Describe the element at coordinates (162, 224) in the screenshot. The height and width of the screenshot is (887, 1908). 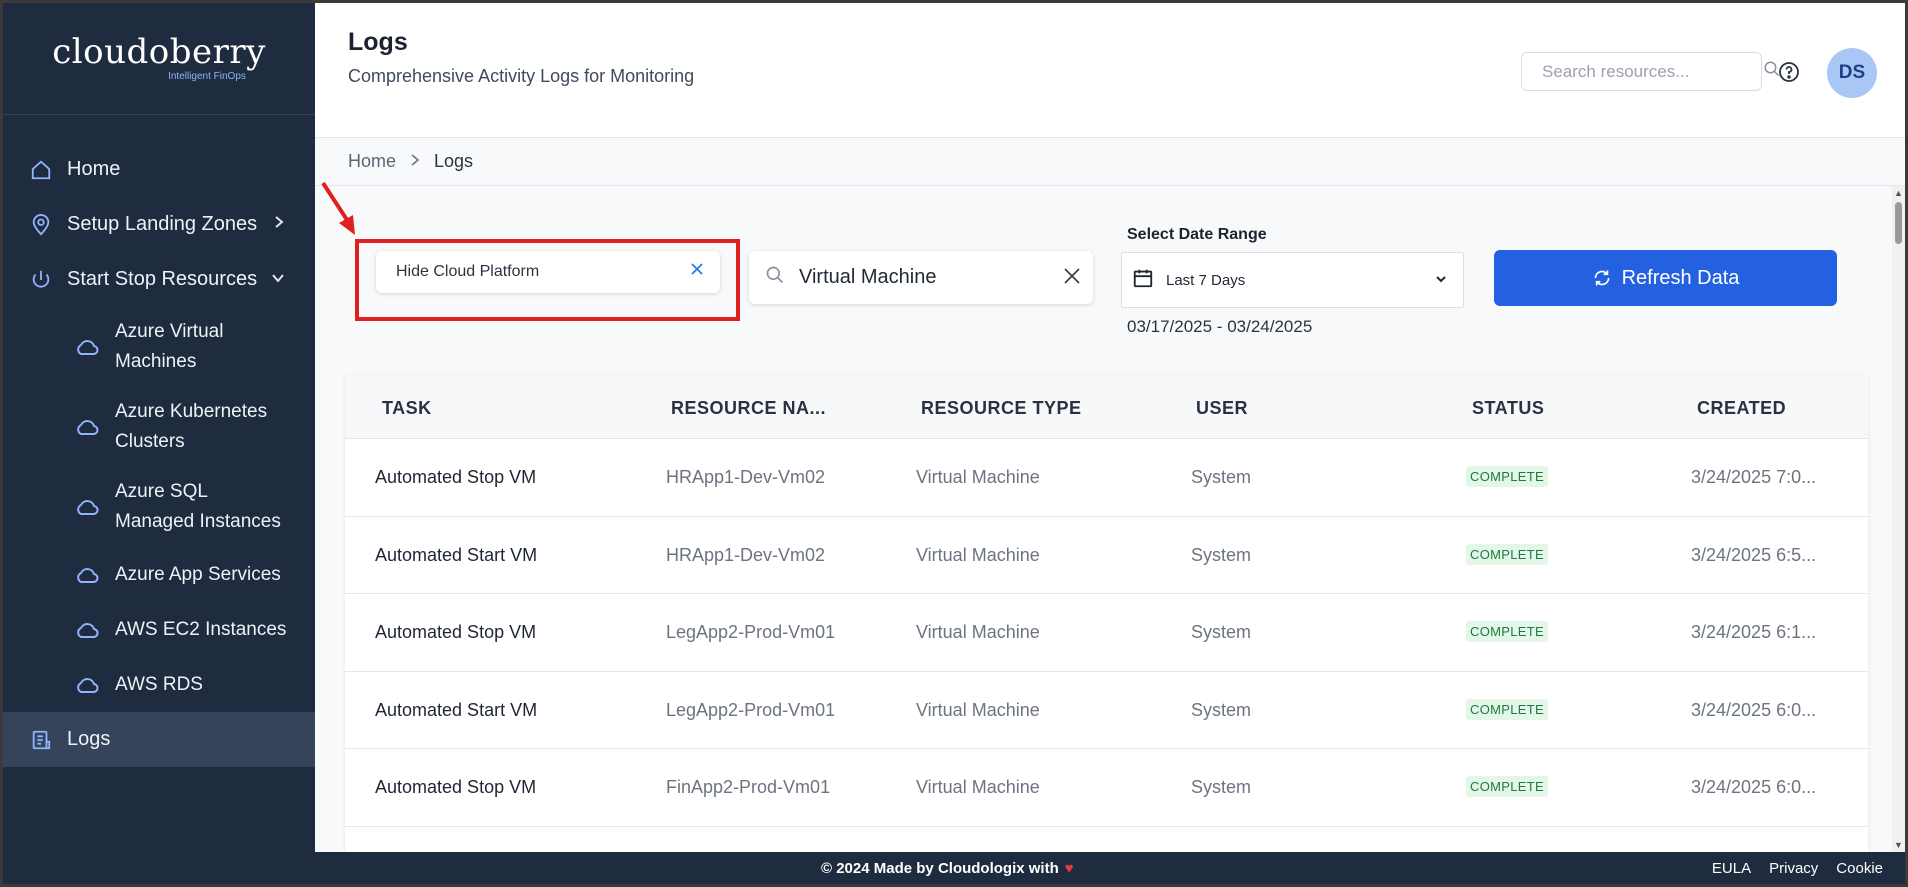
I see `sidebar-item-label: Setup Landing Zones` at that location.